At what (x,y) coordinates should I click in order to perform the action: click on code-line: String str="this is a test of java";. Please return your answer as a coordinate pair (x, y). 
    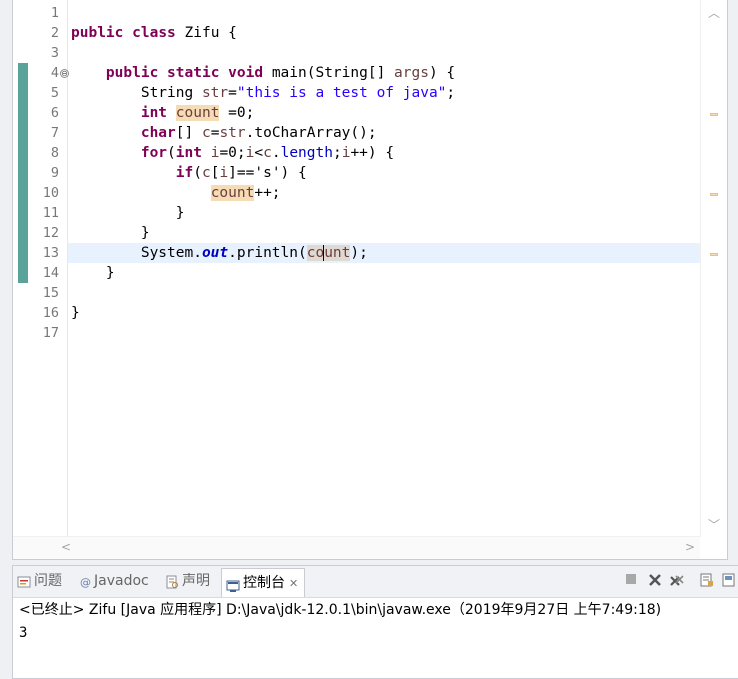
    Looking at the image, I should click on (263, 93).